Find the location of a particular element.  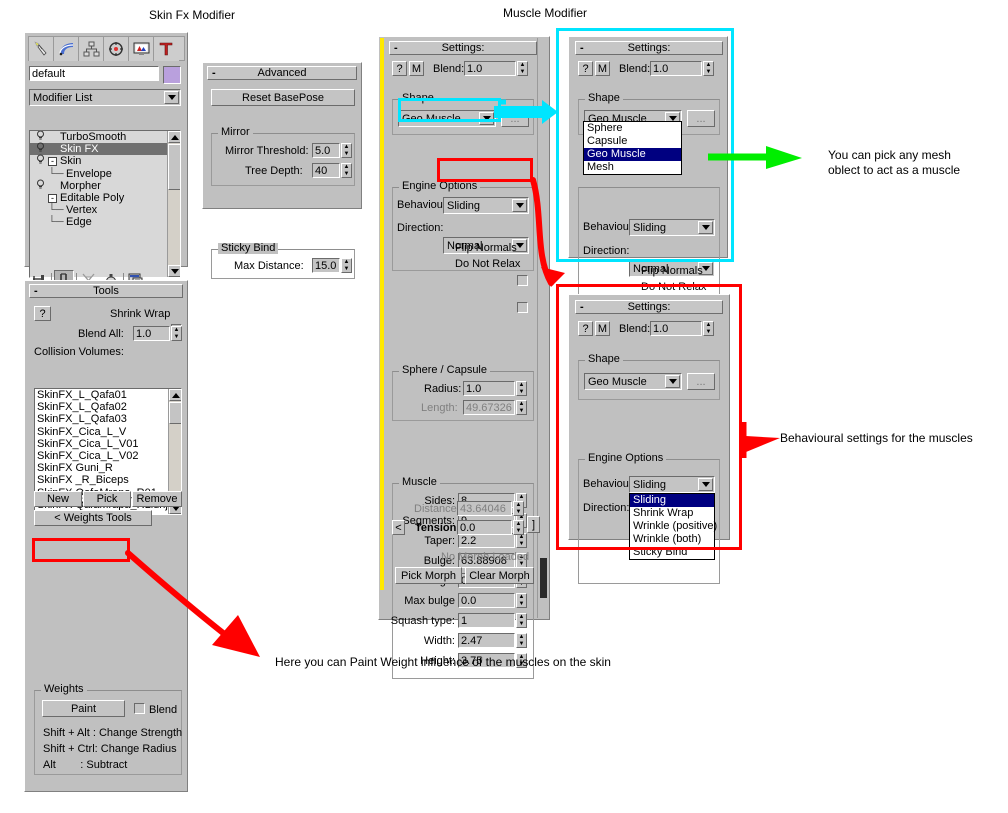

mirror-threshold-label: Mirror Threshold: is located at coordinates (267, 151).